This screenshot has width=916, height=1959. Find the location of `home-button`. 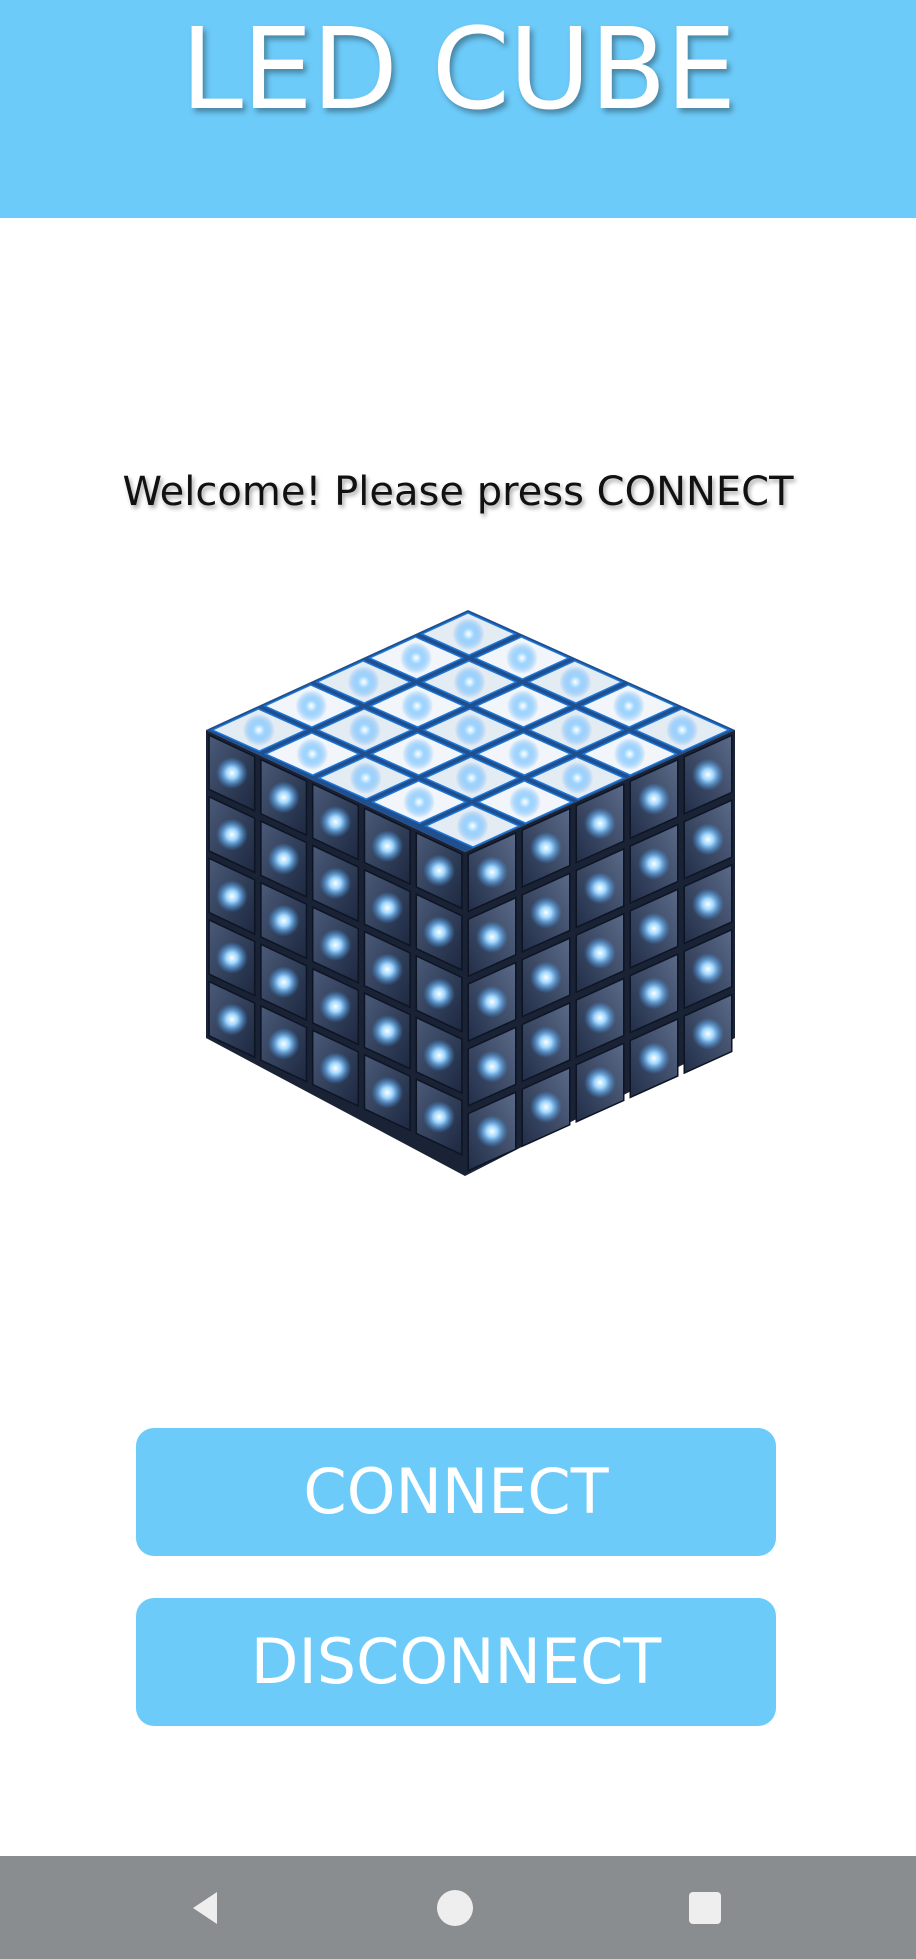

home-button is located at coordinates (455, 1907).